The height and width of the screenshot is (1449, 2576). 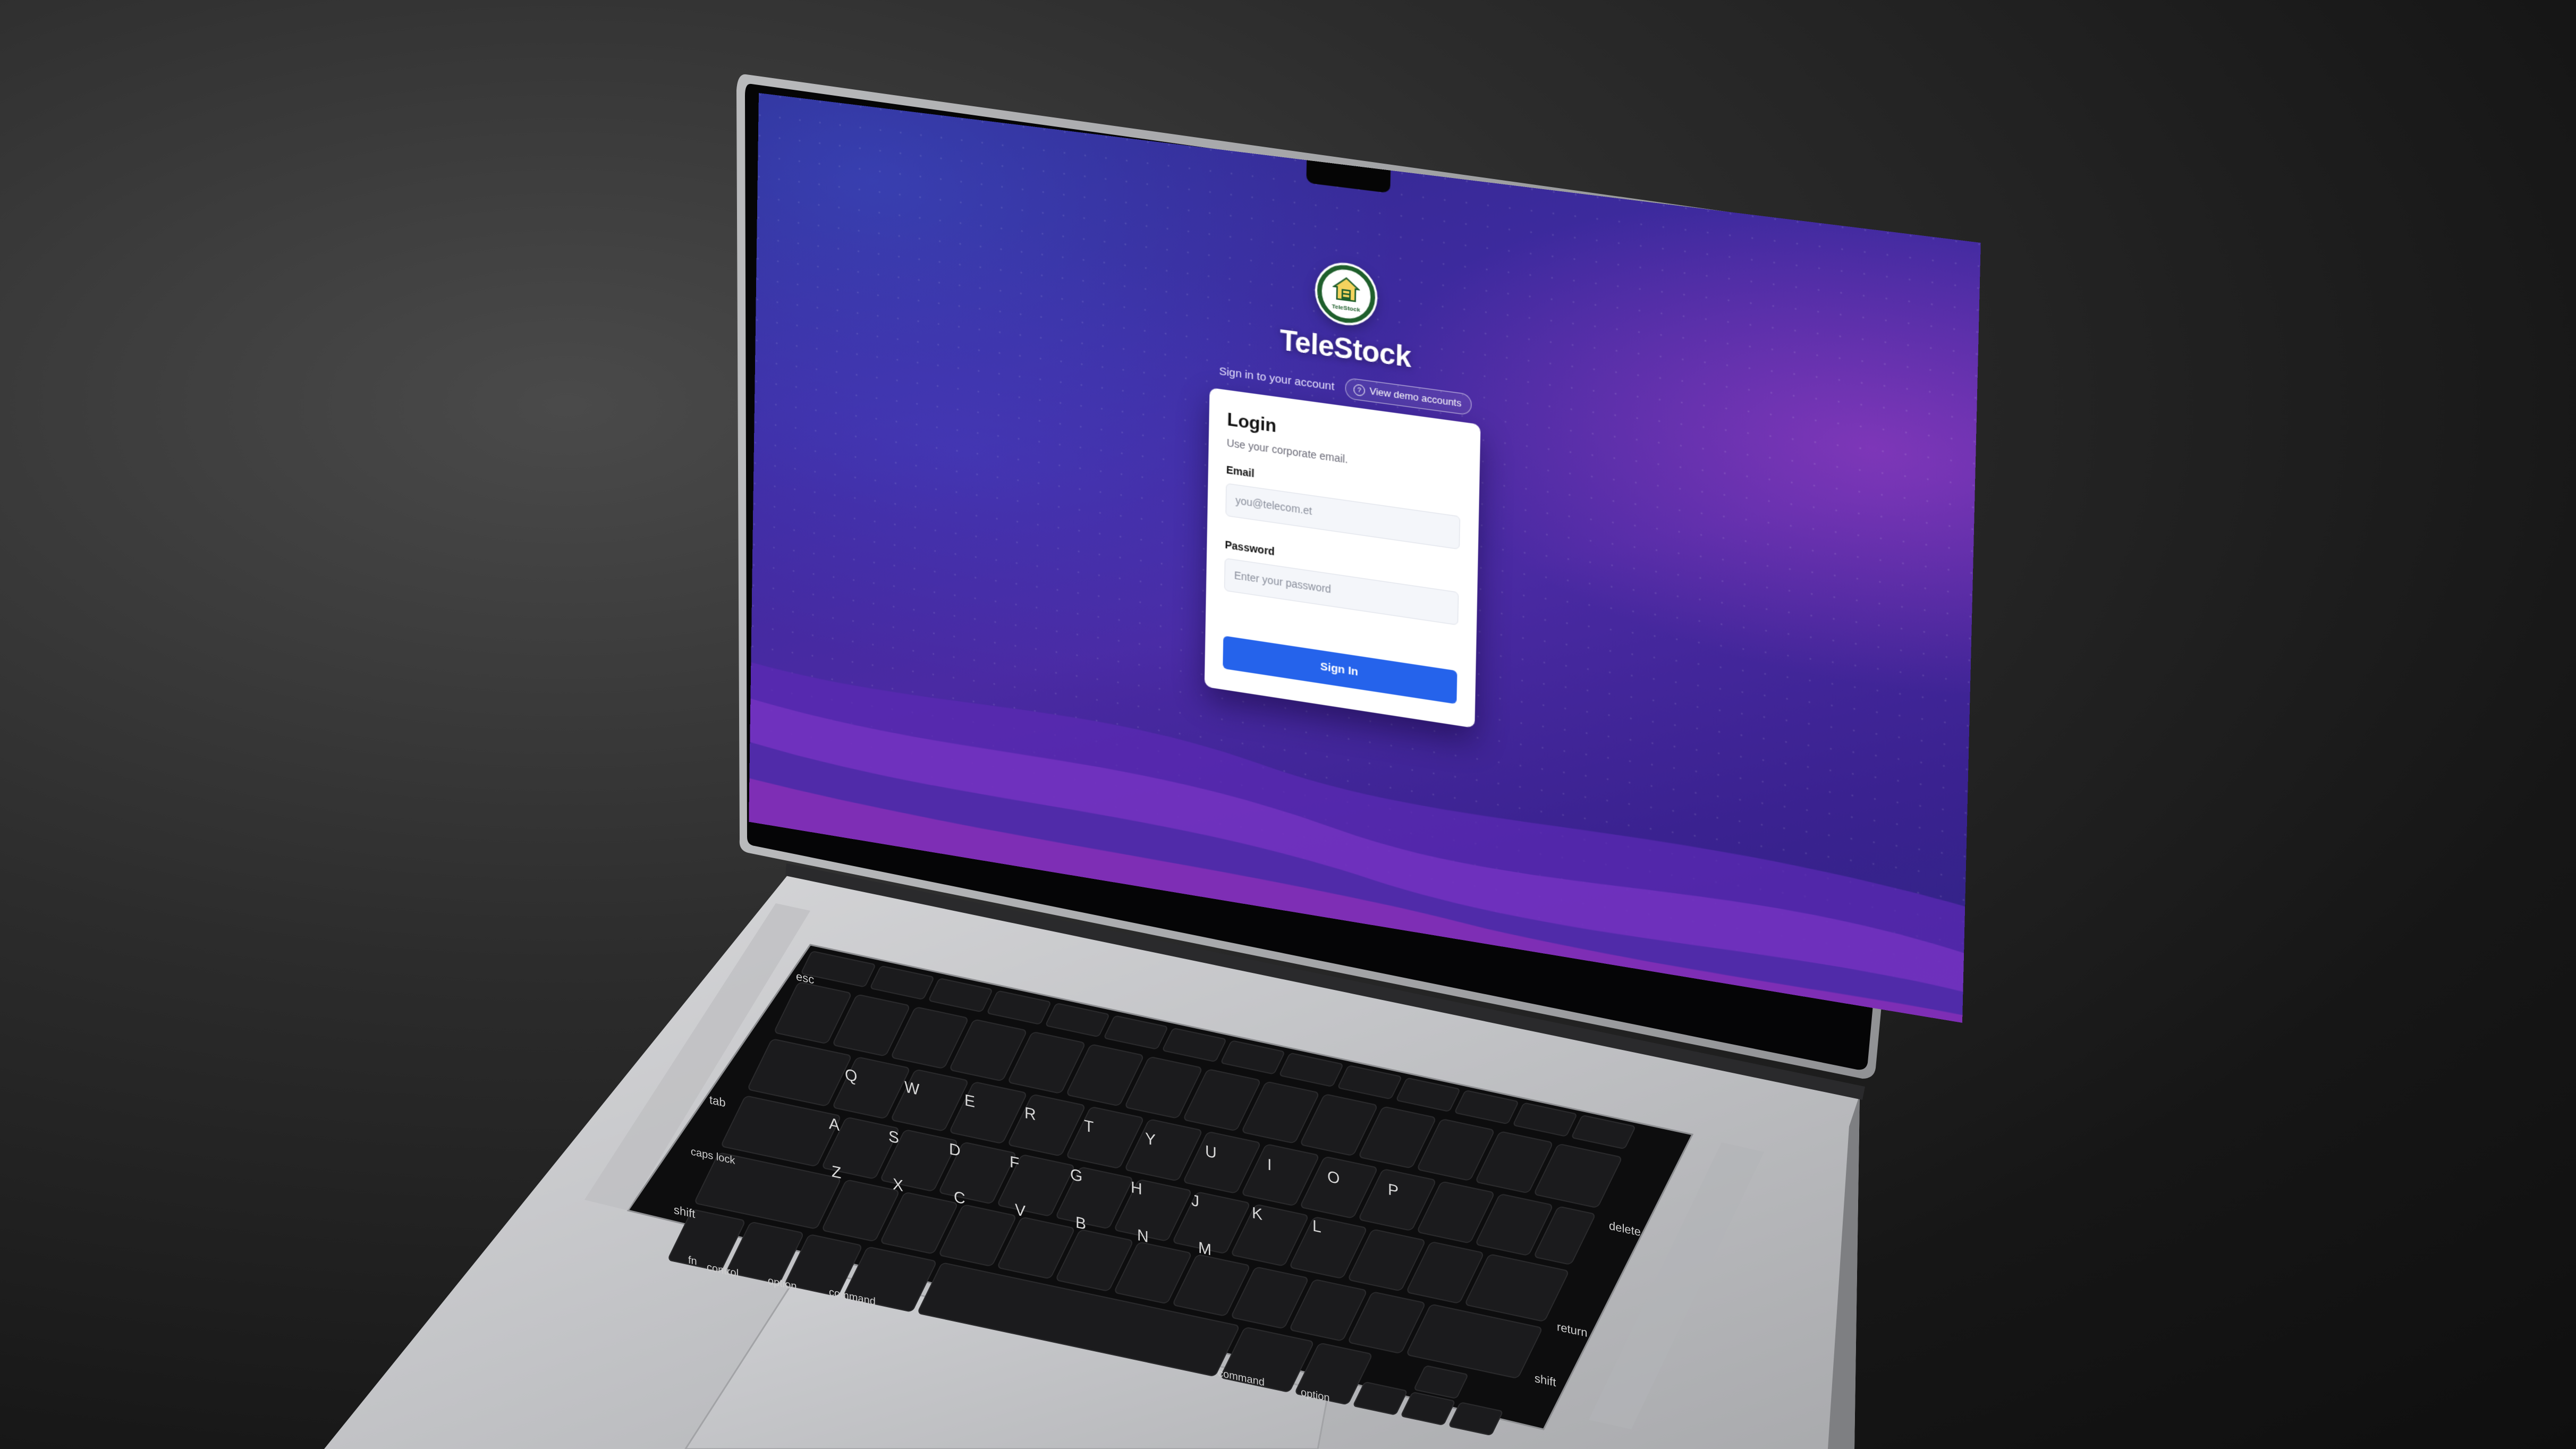 I want to click on tagline: Sign in to your account, so click(x=1277, y=379).